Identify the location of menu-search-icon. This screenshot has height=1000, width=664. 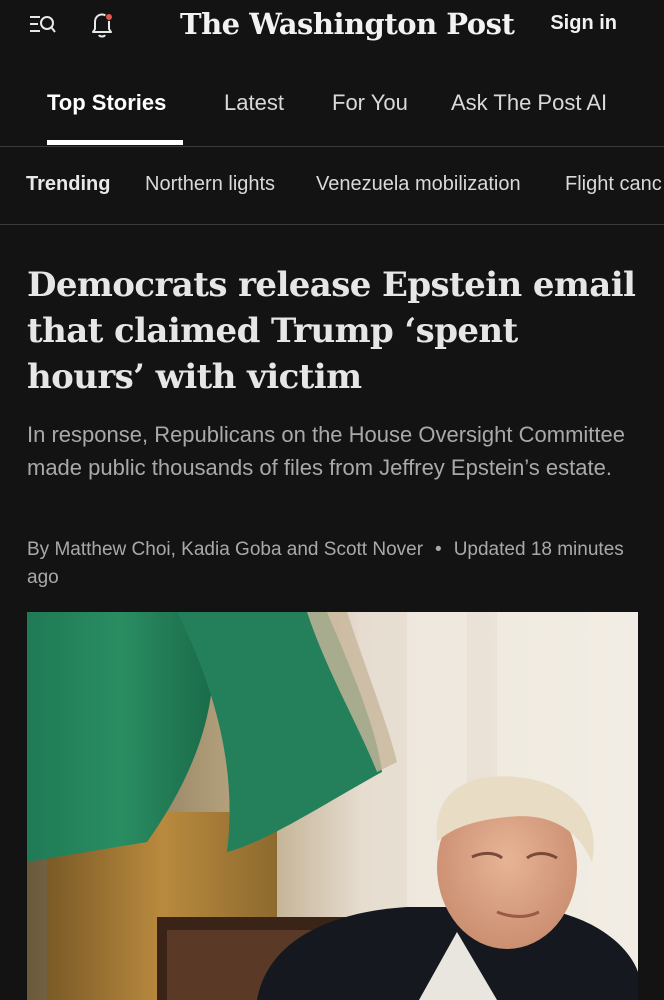
(43, 25).